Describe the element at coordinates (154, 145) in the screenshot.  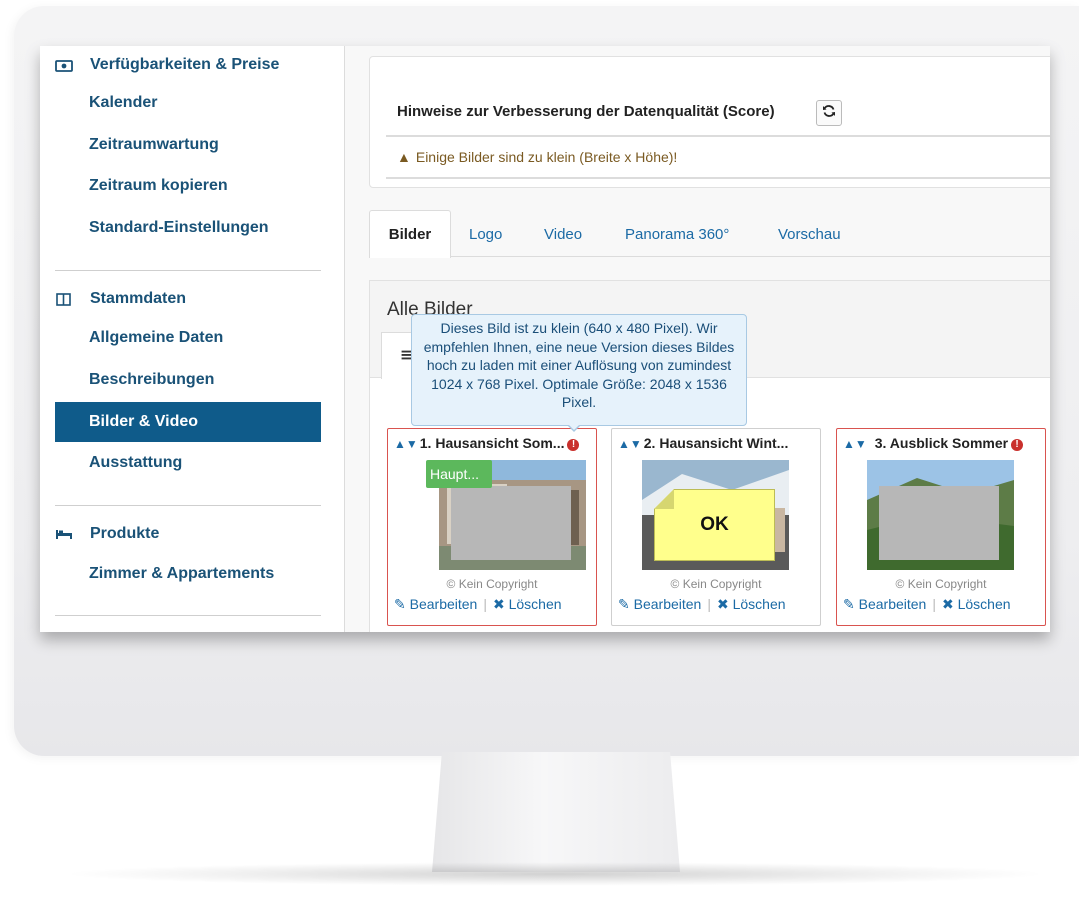
I see `sidebar-item-zeitraumwartung: Zeitraumwartung` at that location.